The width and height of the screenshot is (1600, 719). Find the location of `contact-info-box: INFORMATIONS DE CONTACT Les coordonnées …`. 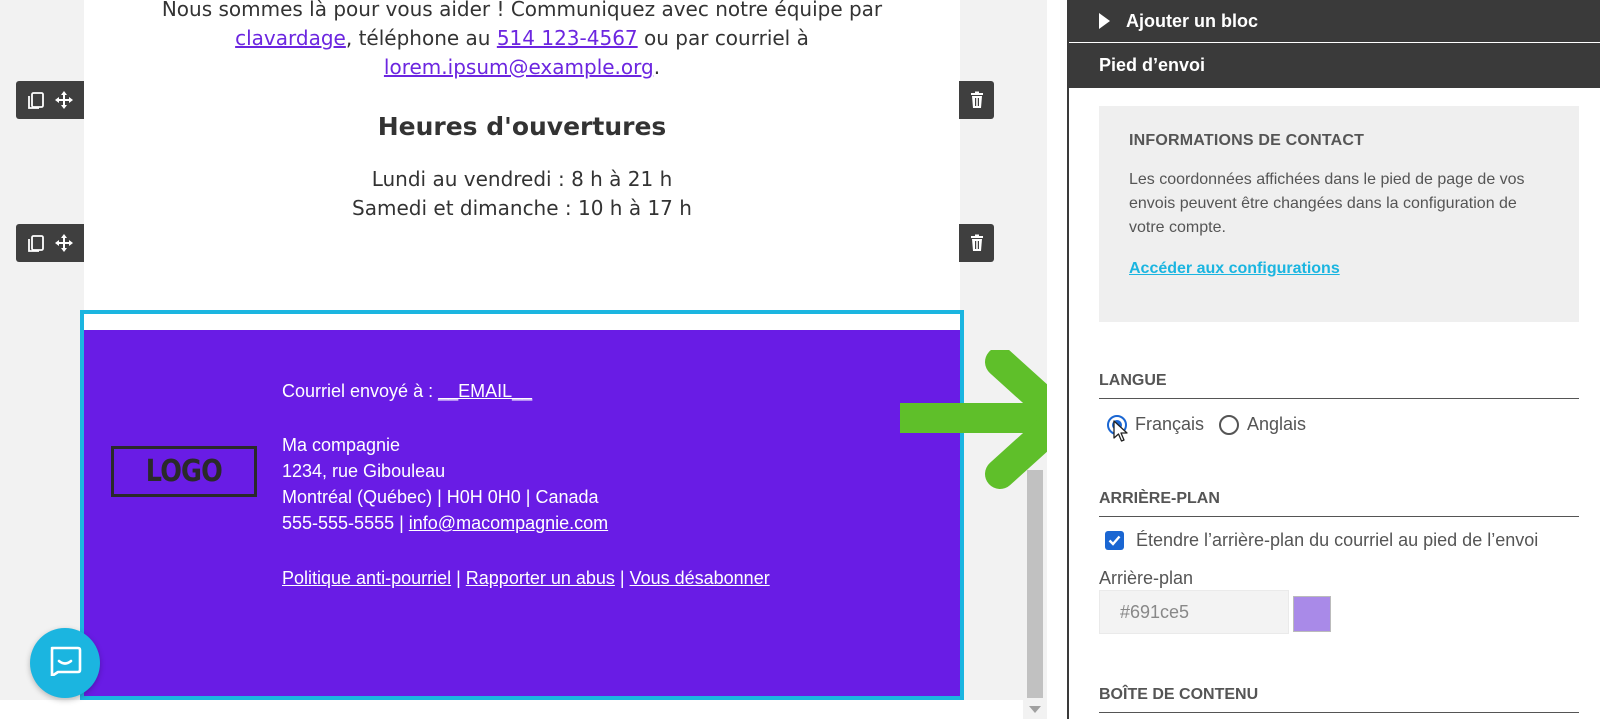

contact-info-box: INFORMATIONS DE CONTACT Les coordonnées … is located at coordinates (1339, 214).